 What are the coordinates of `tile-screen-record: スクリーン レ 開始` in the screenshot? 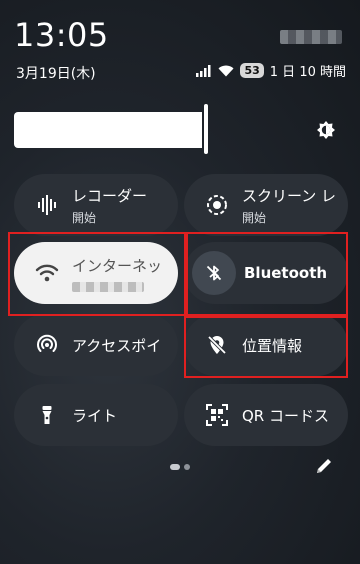 It's located at (266, 205).